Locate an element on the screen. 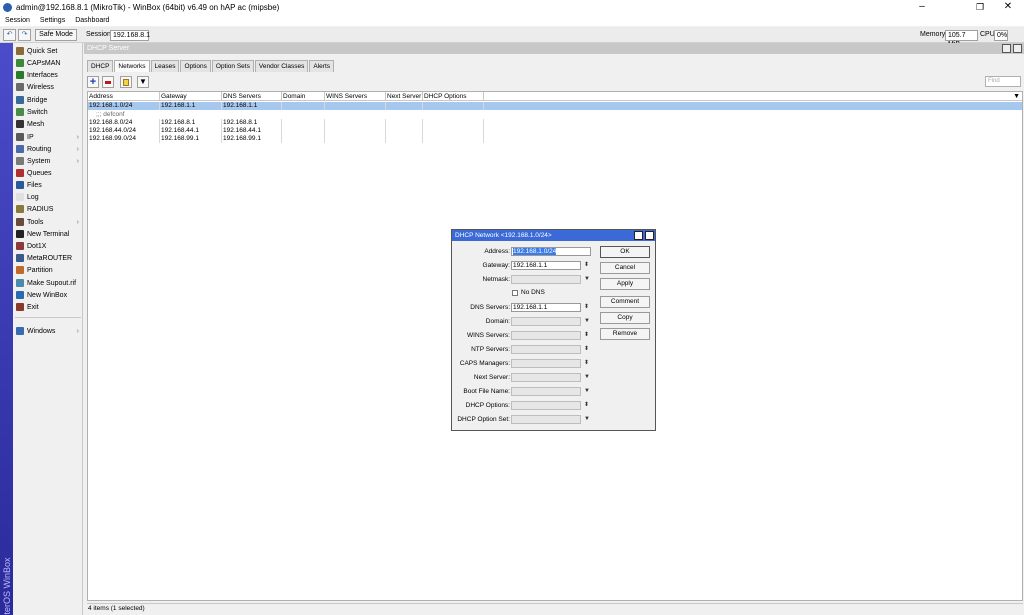  sidebar-item-interfaces: Interfaces is located at coordinates (48, 75).